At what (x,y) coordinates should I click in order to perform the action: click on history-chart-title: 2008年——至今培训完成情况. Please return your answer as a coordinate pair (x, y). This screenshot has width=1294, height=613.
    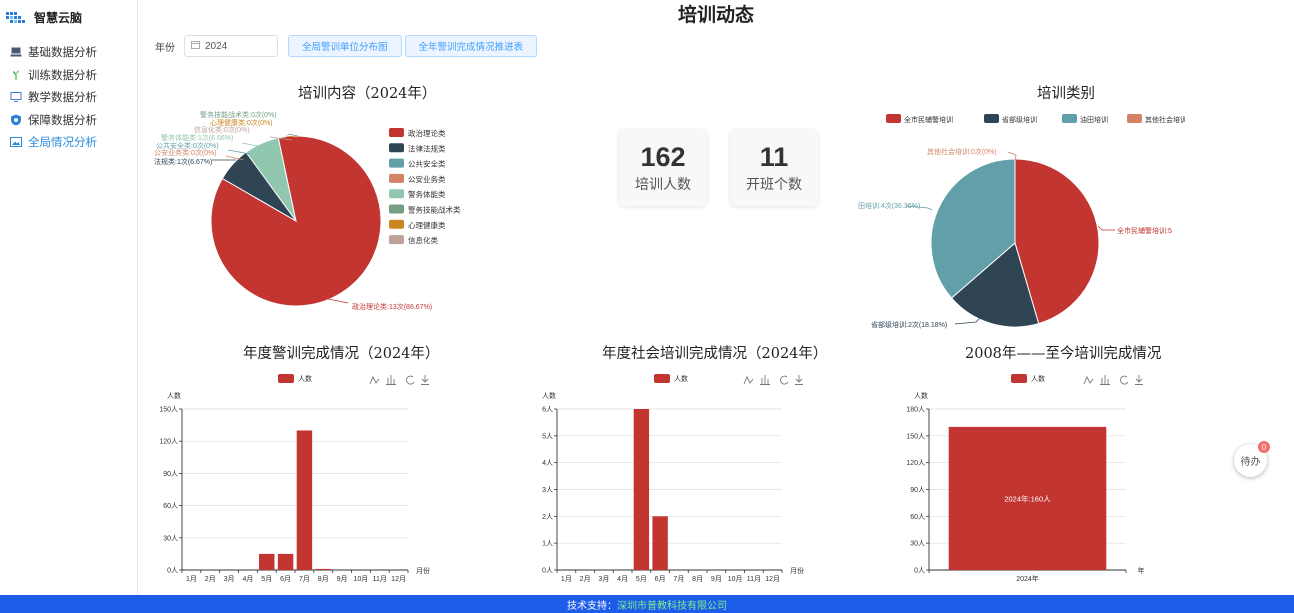
    Looking at the image, I should click on (1063, 354).